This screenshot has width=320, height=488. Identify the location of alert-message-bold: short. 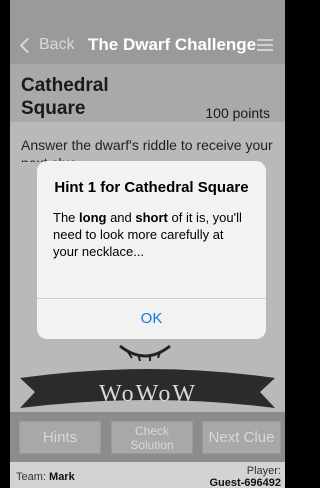
(151, 217).